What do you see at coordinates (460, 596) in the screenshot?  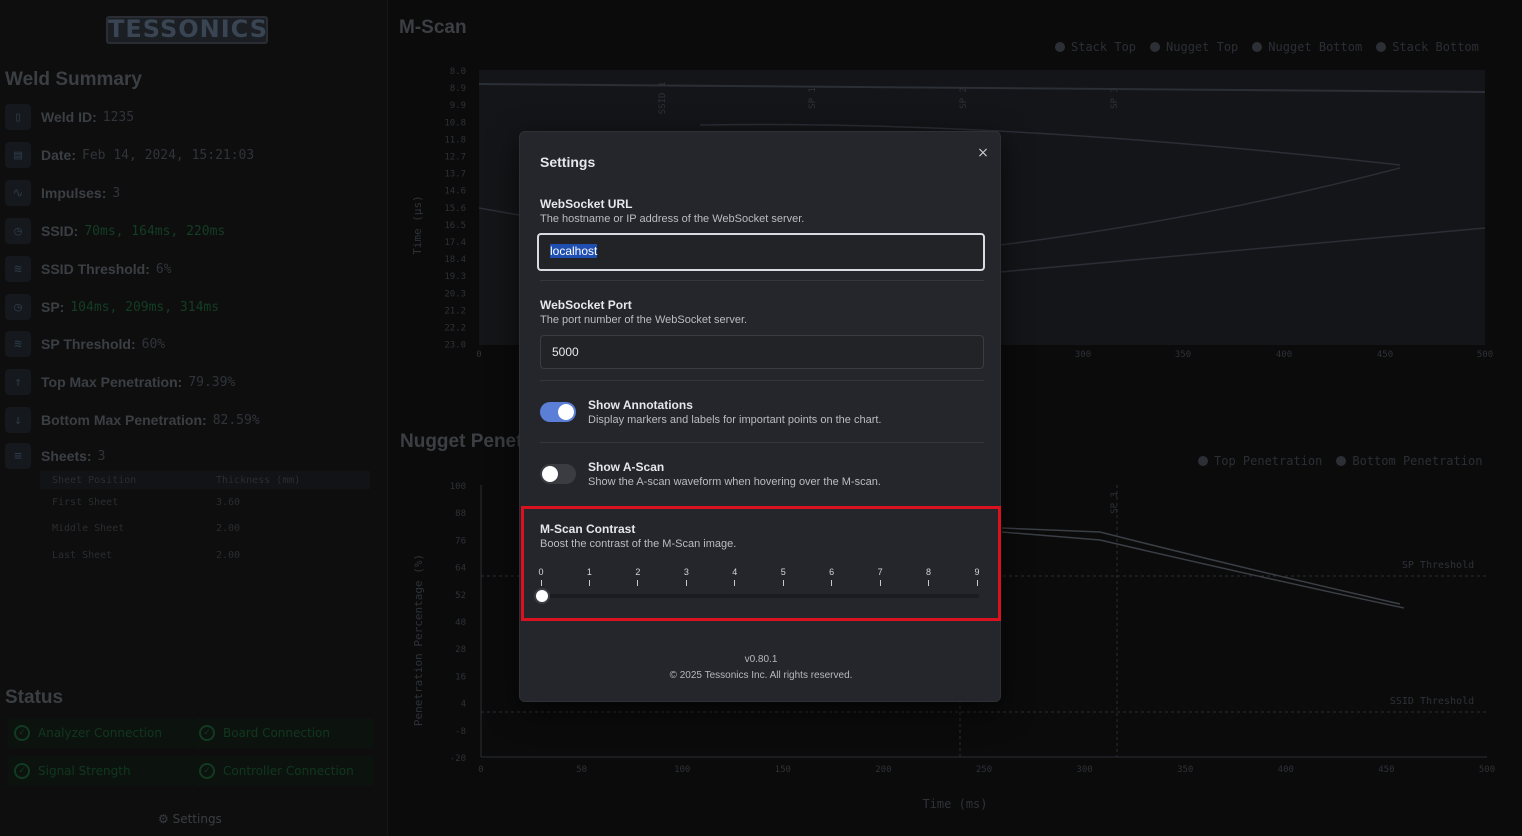 I see `nugget-y-tick: 52` at bounding box center [460, 596].